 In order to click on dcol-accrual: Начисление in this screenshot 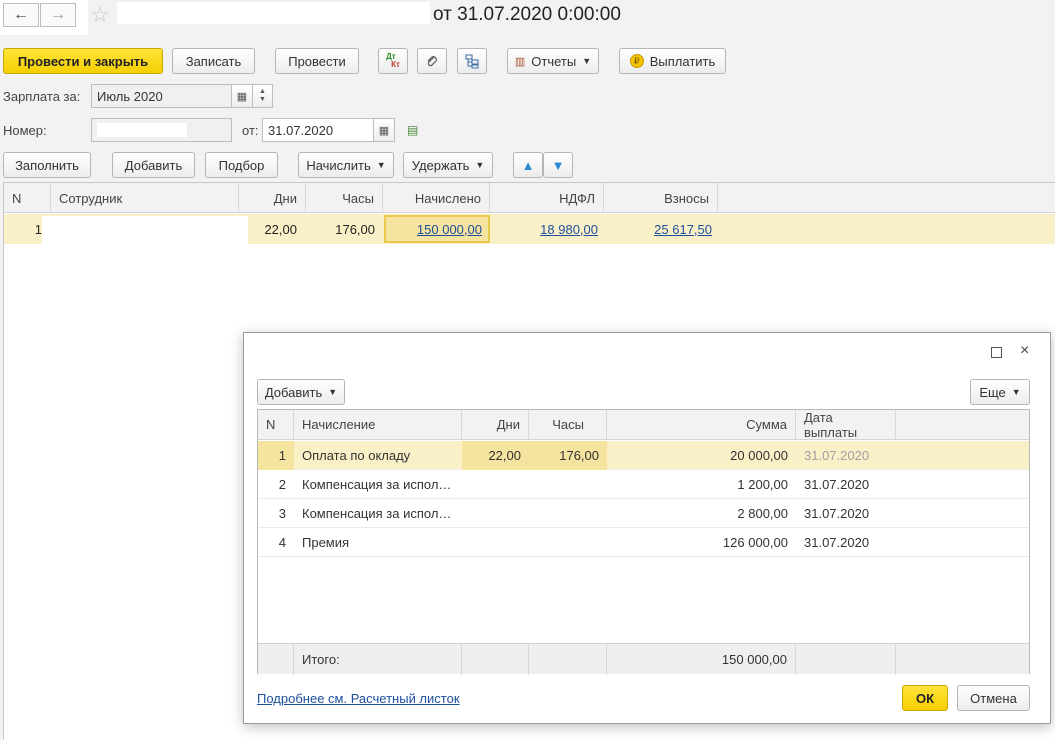, I will do `click(378, 425)`.